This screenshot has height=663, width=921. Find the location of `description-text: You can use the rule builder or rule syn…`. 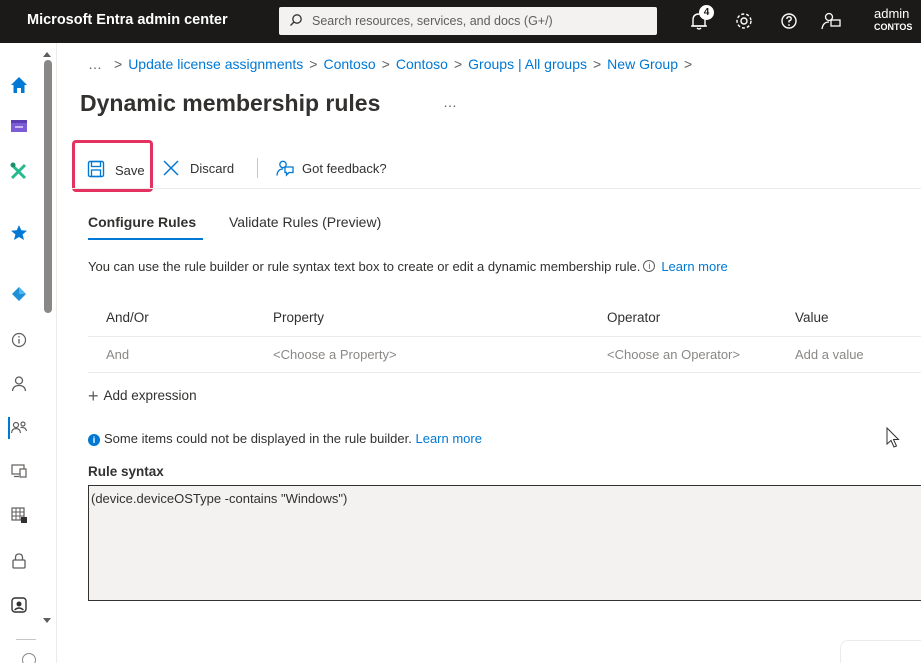

description-text: You can use the rule builder or rule syn… is located at coordinates (364, 266).